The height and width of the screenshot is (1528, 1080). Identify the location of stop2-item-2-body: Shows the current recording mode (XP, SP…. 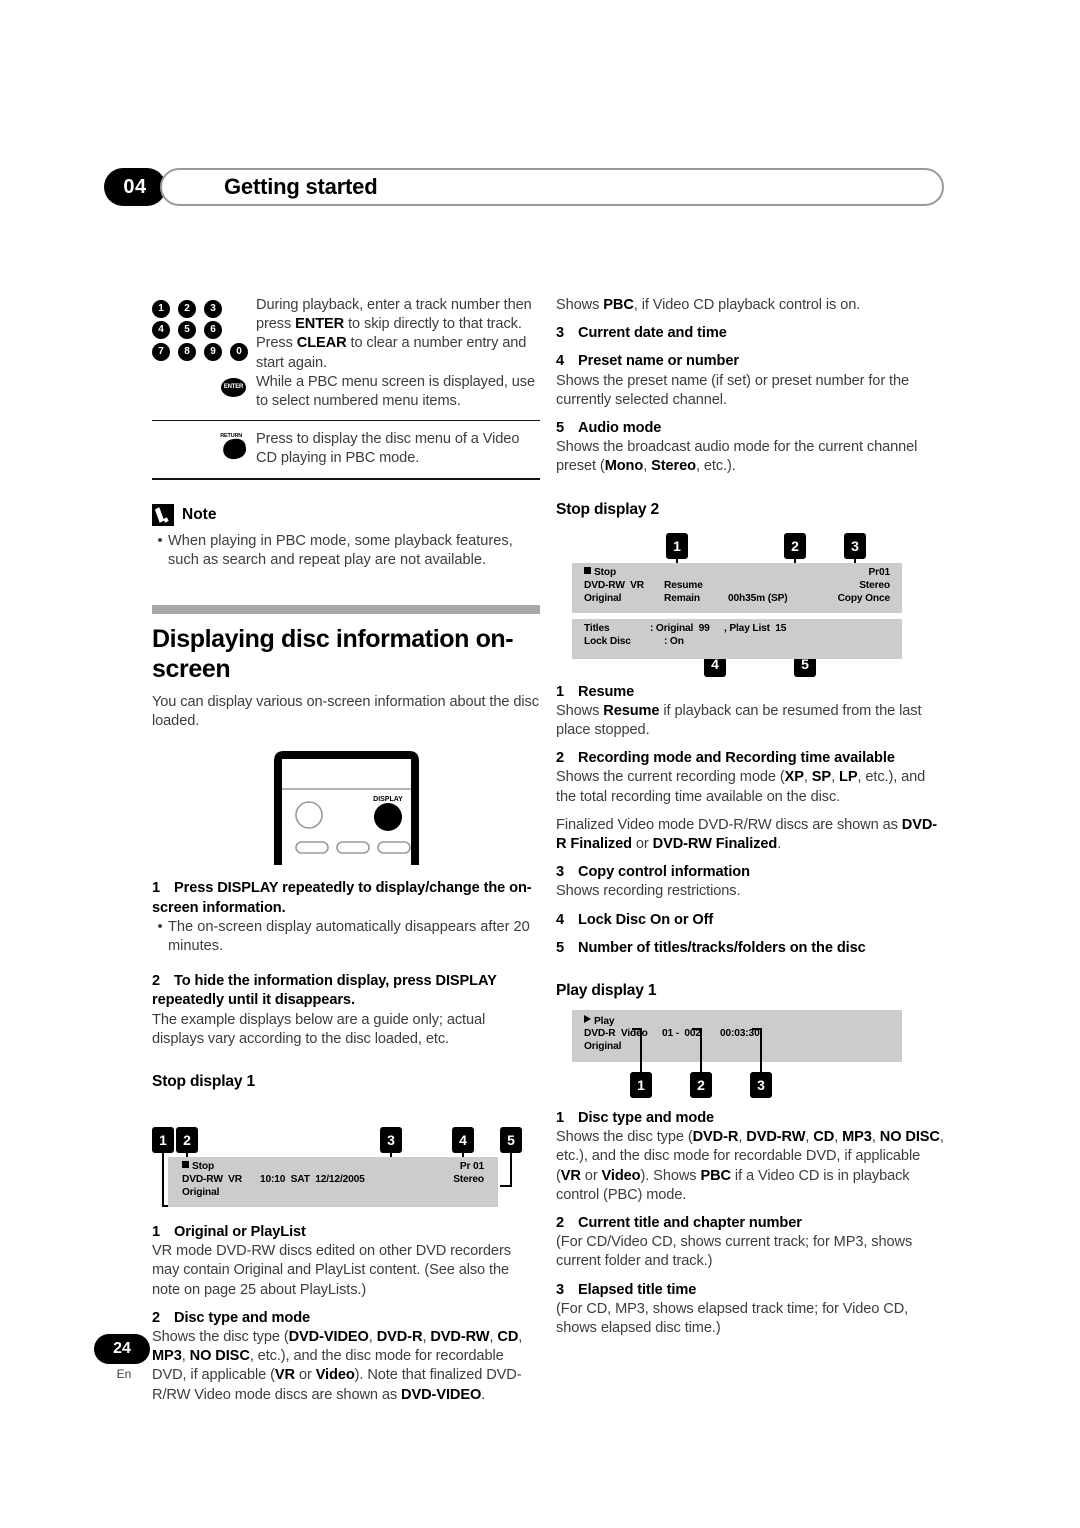
(741, 787).